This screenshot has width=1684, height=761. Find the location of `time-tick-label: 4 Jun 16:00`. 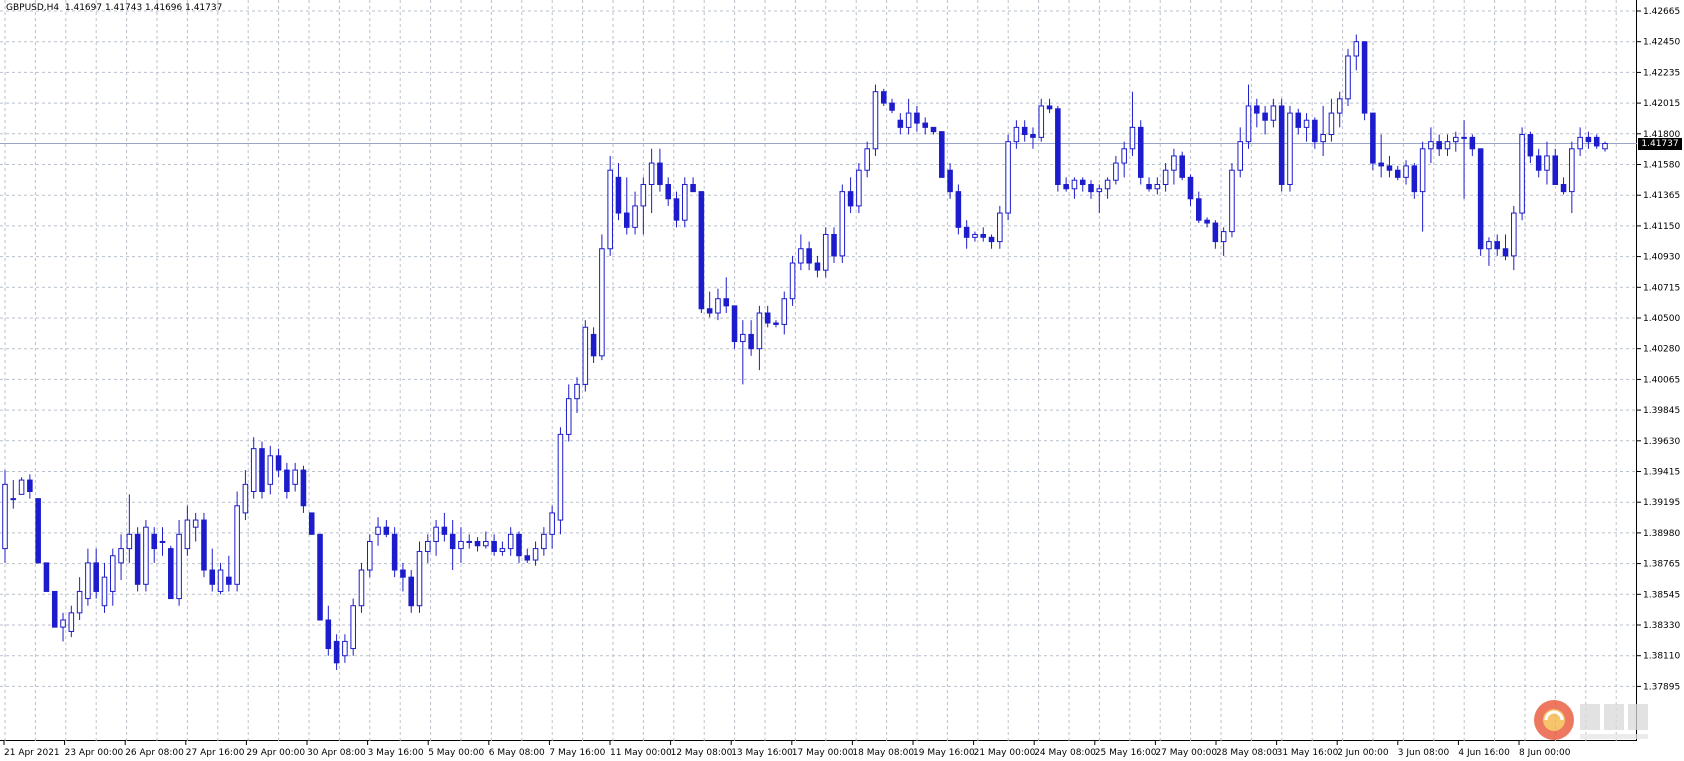

time-tick-label: 4 Jun 16:00 is located at coordinates (1484, 753).